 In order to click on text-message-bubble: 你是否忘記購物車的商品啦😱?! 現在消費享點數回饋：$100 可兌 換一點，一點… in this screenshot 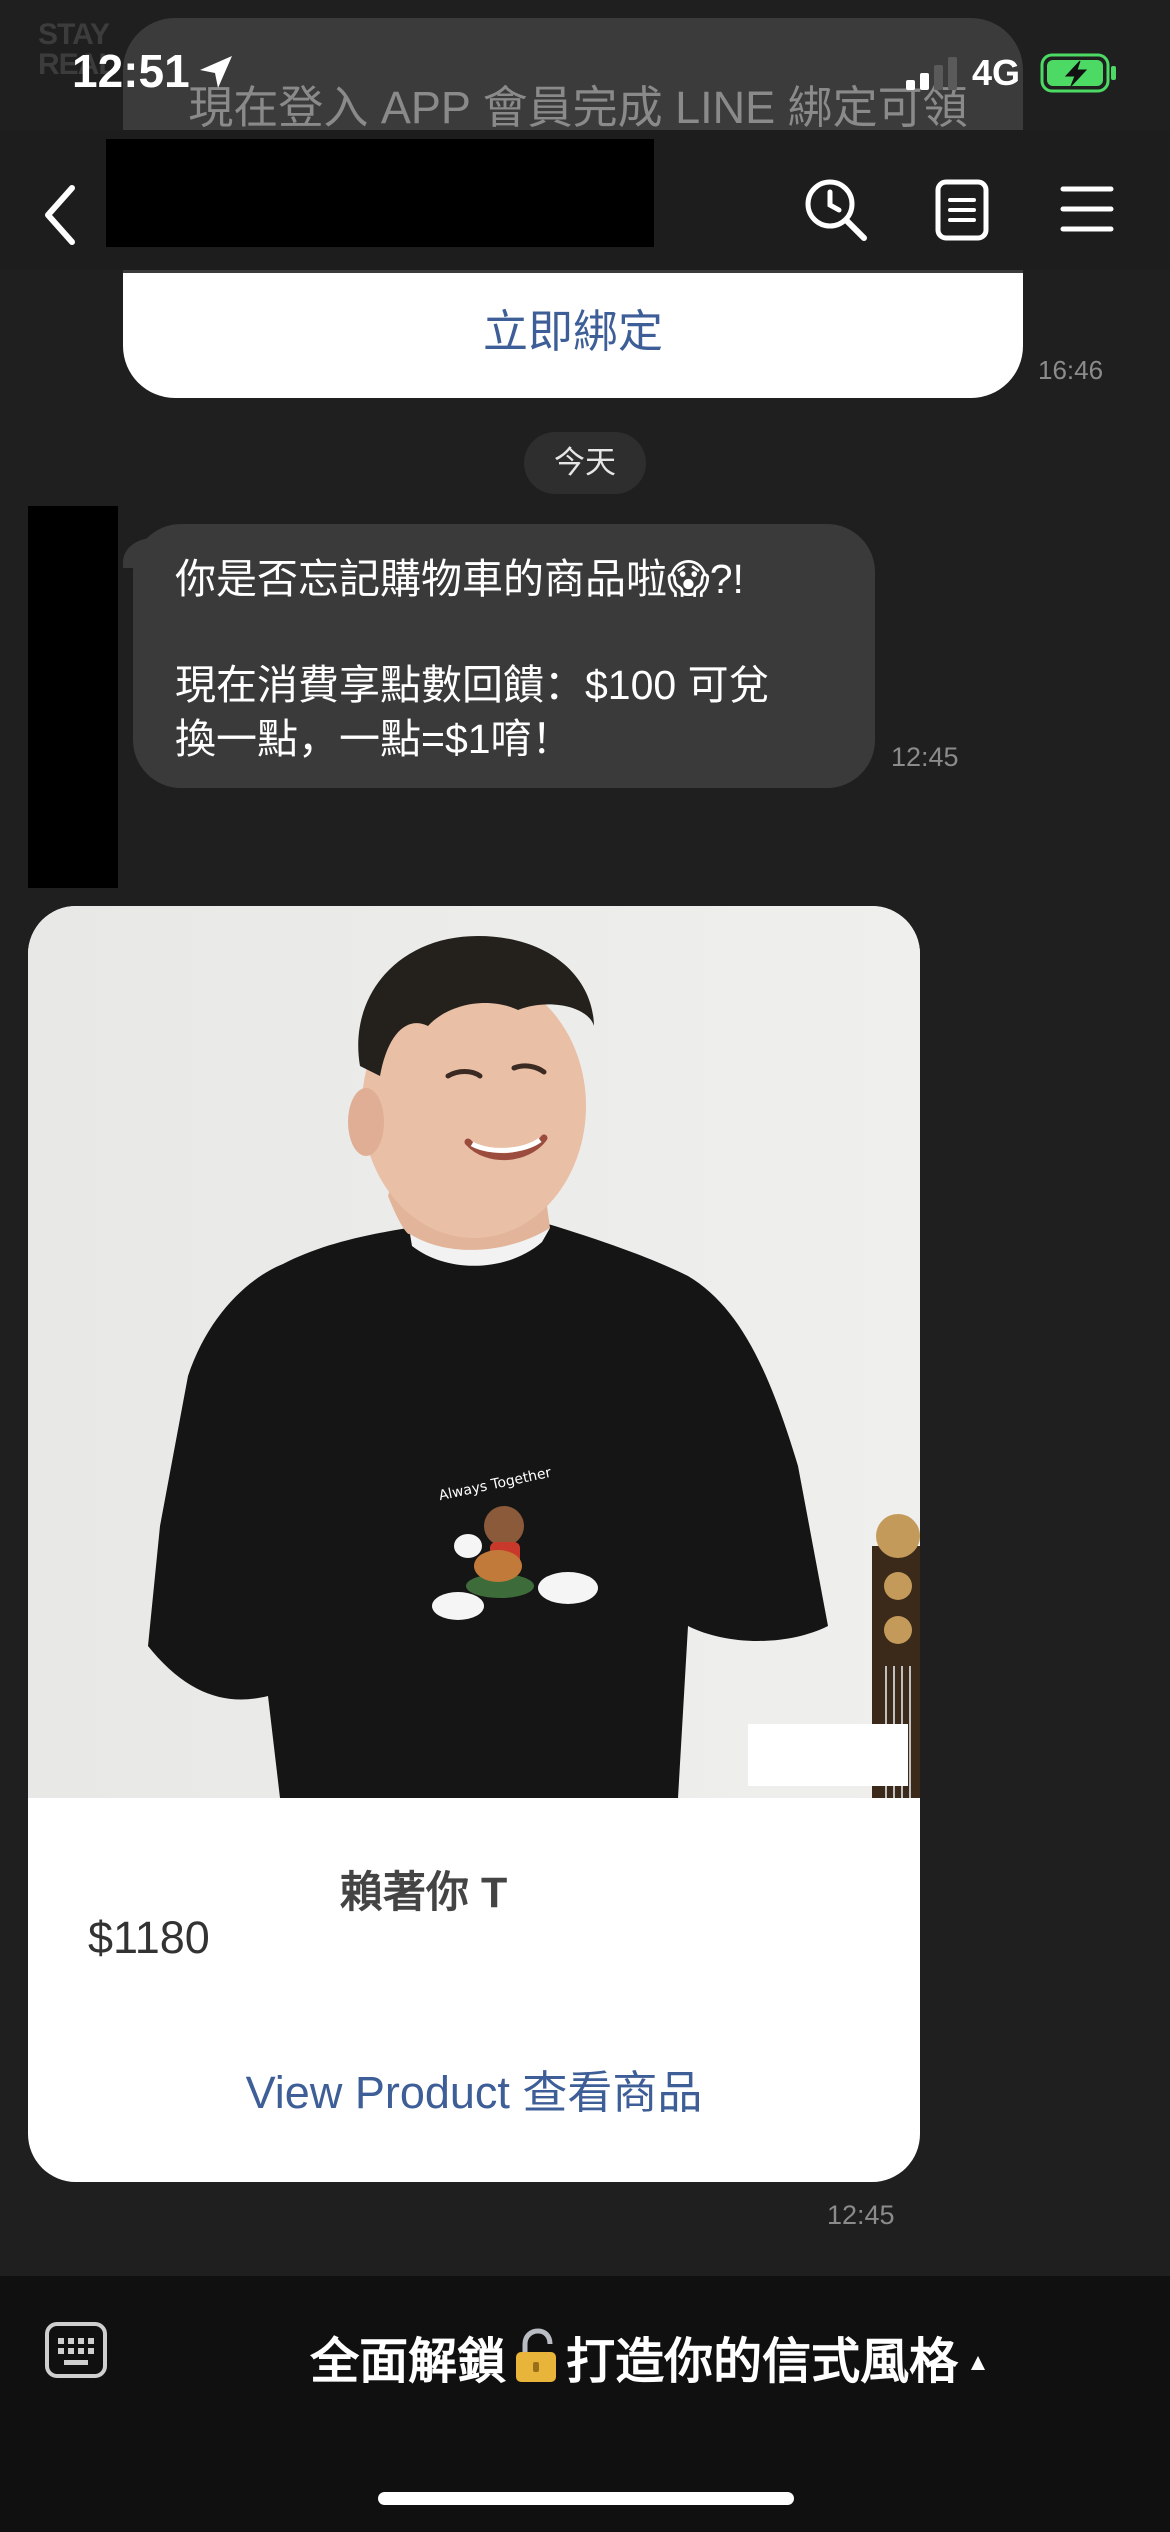, I will do `click(499, 656)`.